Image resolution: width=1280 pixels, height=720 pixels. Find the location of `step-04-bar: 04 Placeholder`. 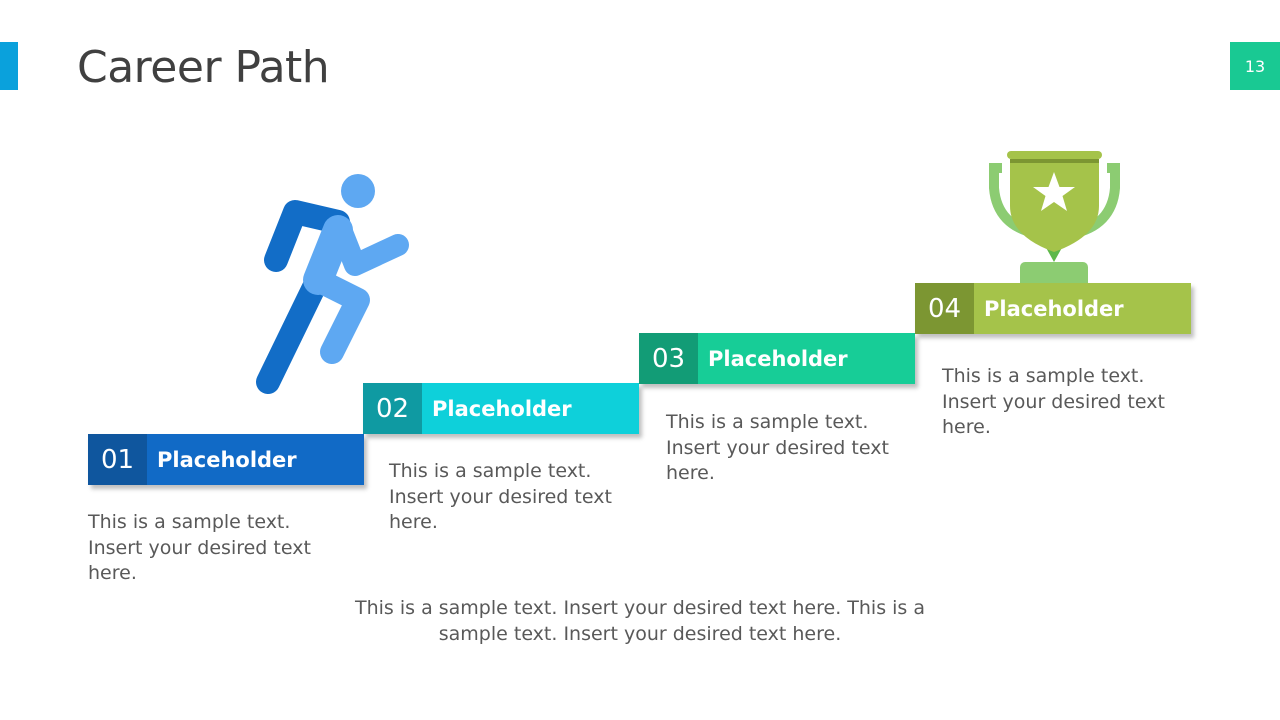

step-04-bar: 04 Placeholder is located at coordinates (1053, 308).